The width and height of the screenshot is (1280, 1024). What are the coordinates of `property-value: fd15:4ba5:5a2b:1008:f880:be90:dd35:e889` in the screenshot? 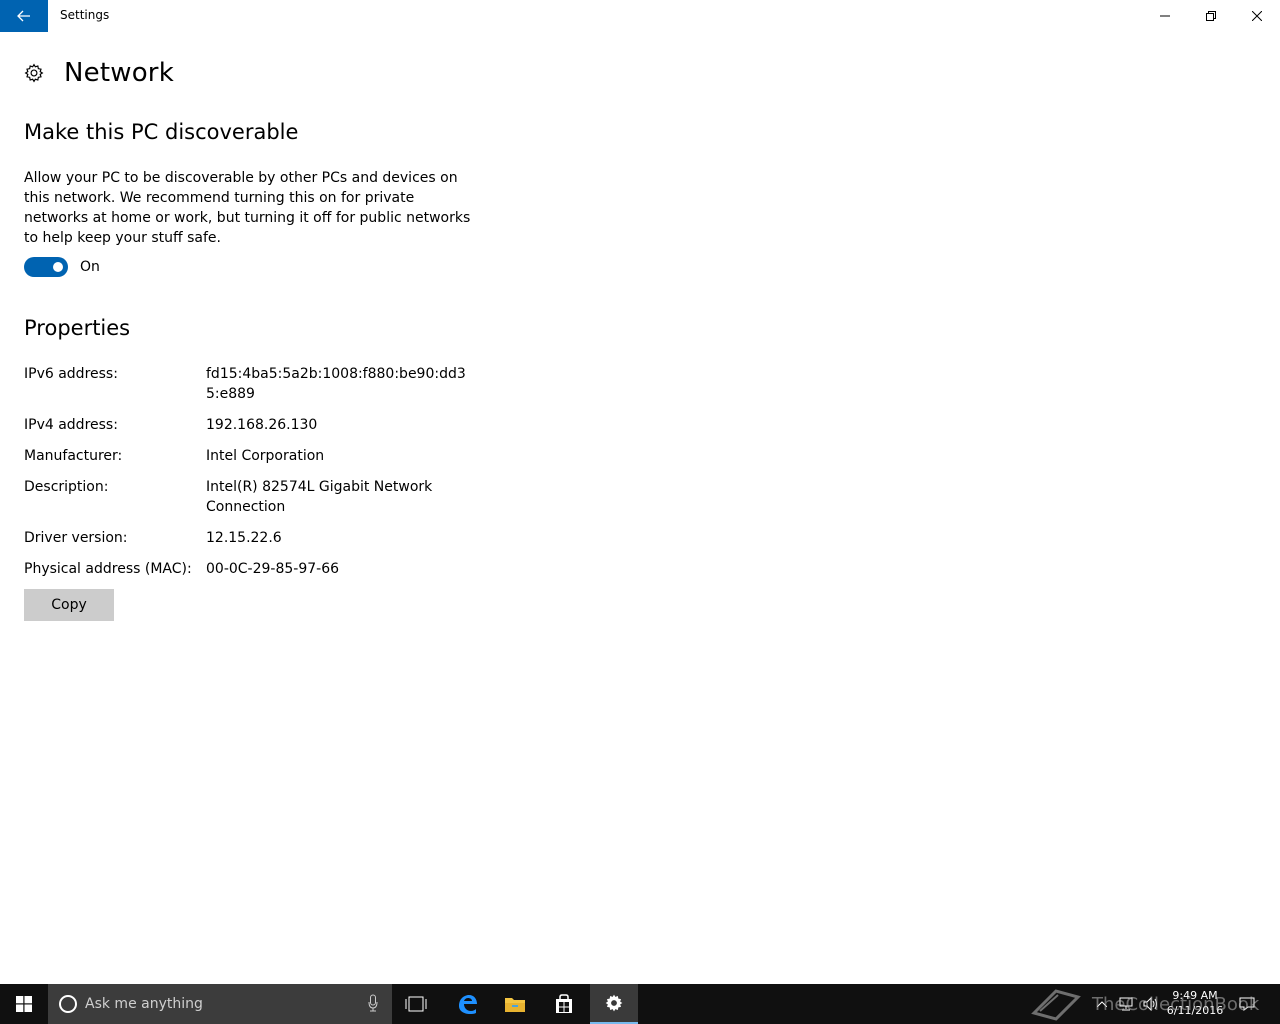 It's located at (336, 384).